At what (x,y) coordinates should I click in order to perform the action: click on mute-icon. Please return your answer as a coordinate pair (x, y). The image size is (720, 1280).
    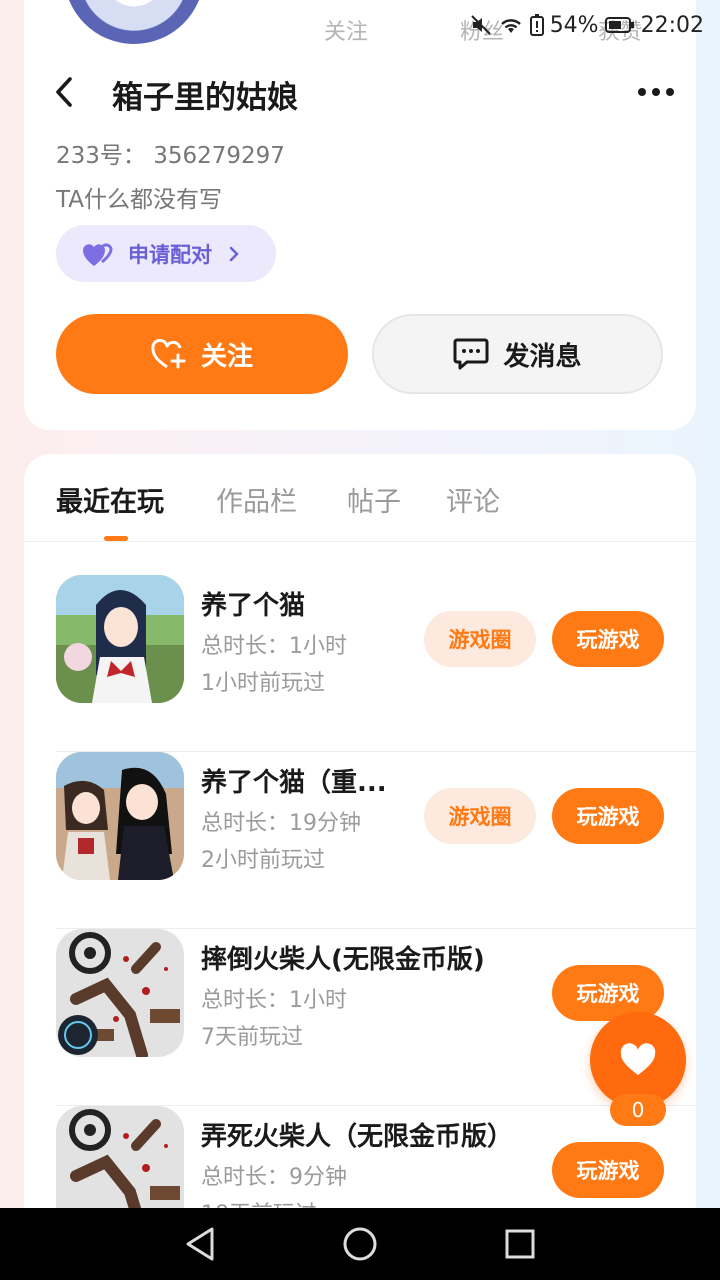
    Looking at the image, I should click on (481, 25).